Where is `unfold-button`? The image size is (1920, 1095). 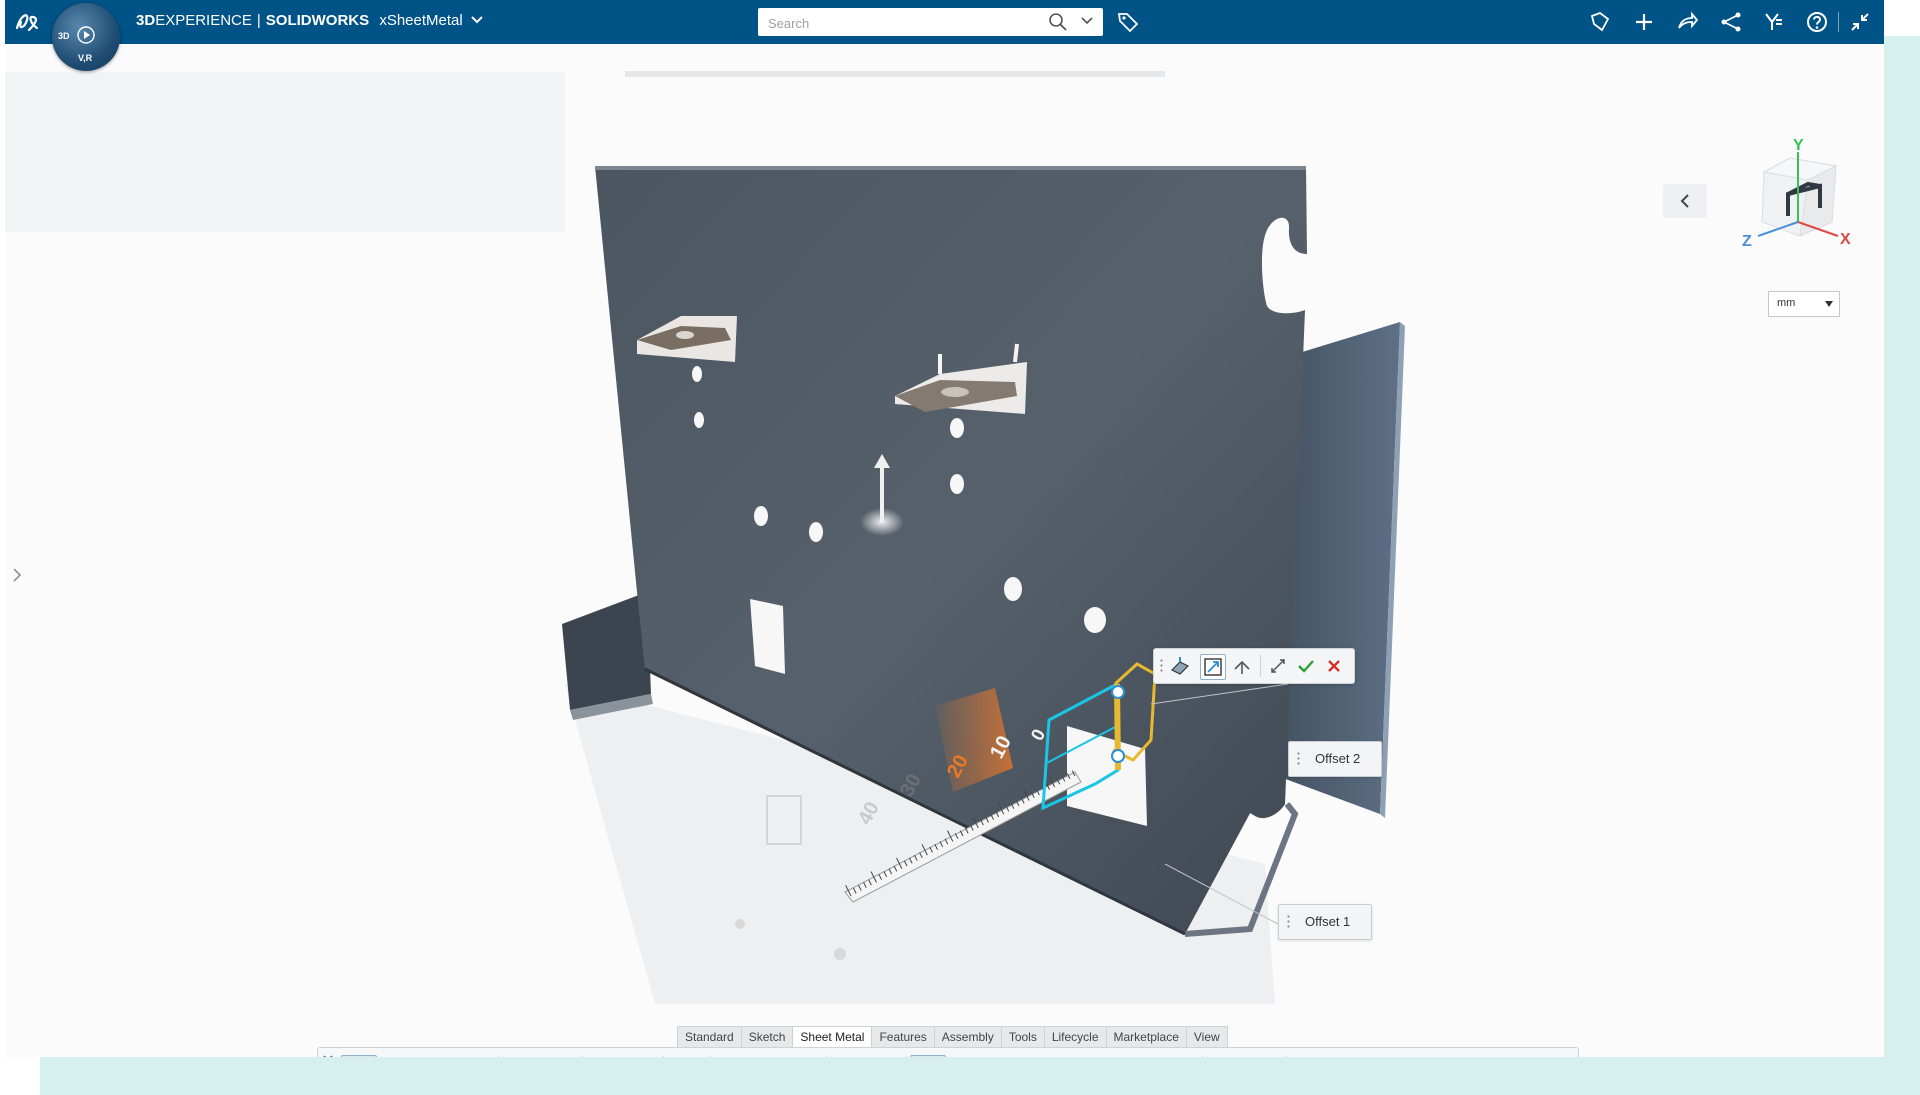
unfold-button is located at coordinates (1035, 1056).